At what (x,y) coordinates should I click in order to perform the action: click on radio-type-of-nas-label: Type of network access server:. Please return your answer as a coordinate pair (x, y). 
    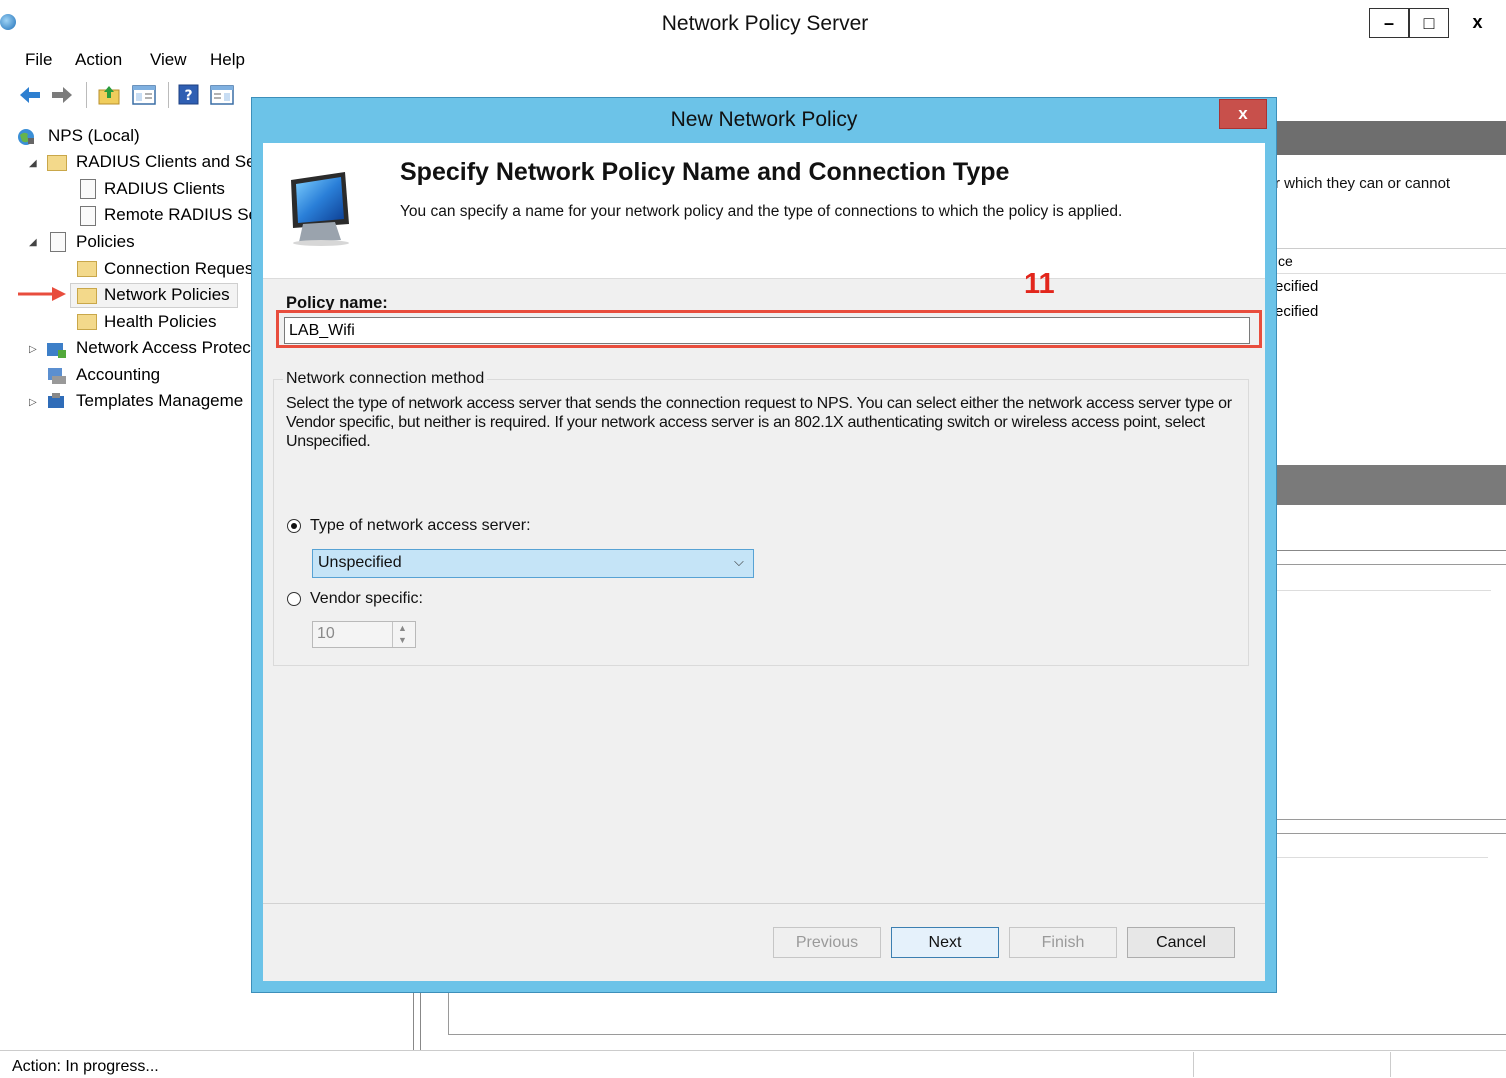
    Looking at the image, I should click on (420, 526).